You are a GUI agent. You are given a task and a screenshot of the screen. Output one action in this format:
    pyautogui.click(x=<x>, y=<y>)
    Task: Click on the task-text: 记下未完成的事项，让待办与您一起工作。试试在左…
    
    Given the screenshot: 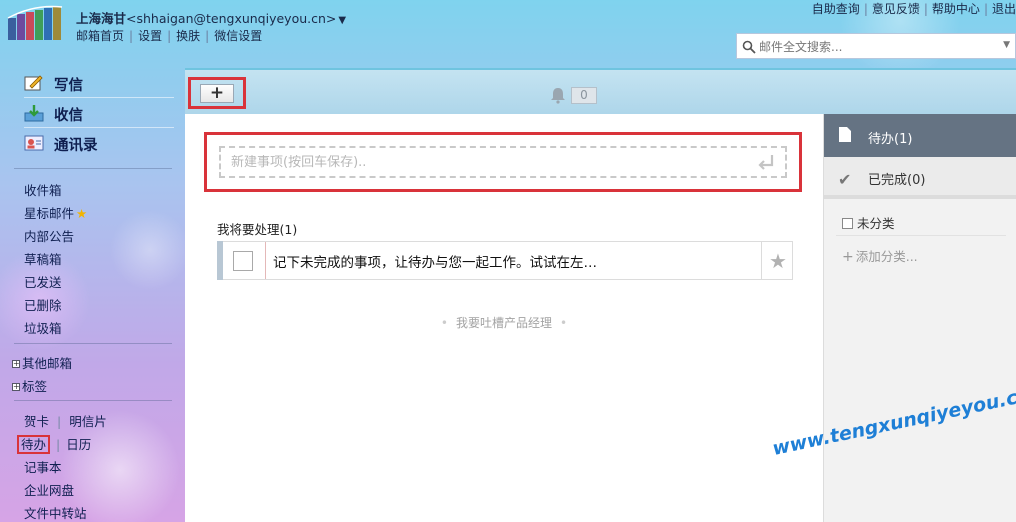 What is the action you would take?
    pyautogui.click(x=435, y=261)
    